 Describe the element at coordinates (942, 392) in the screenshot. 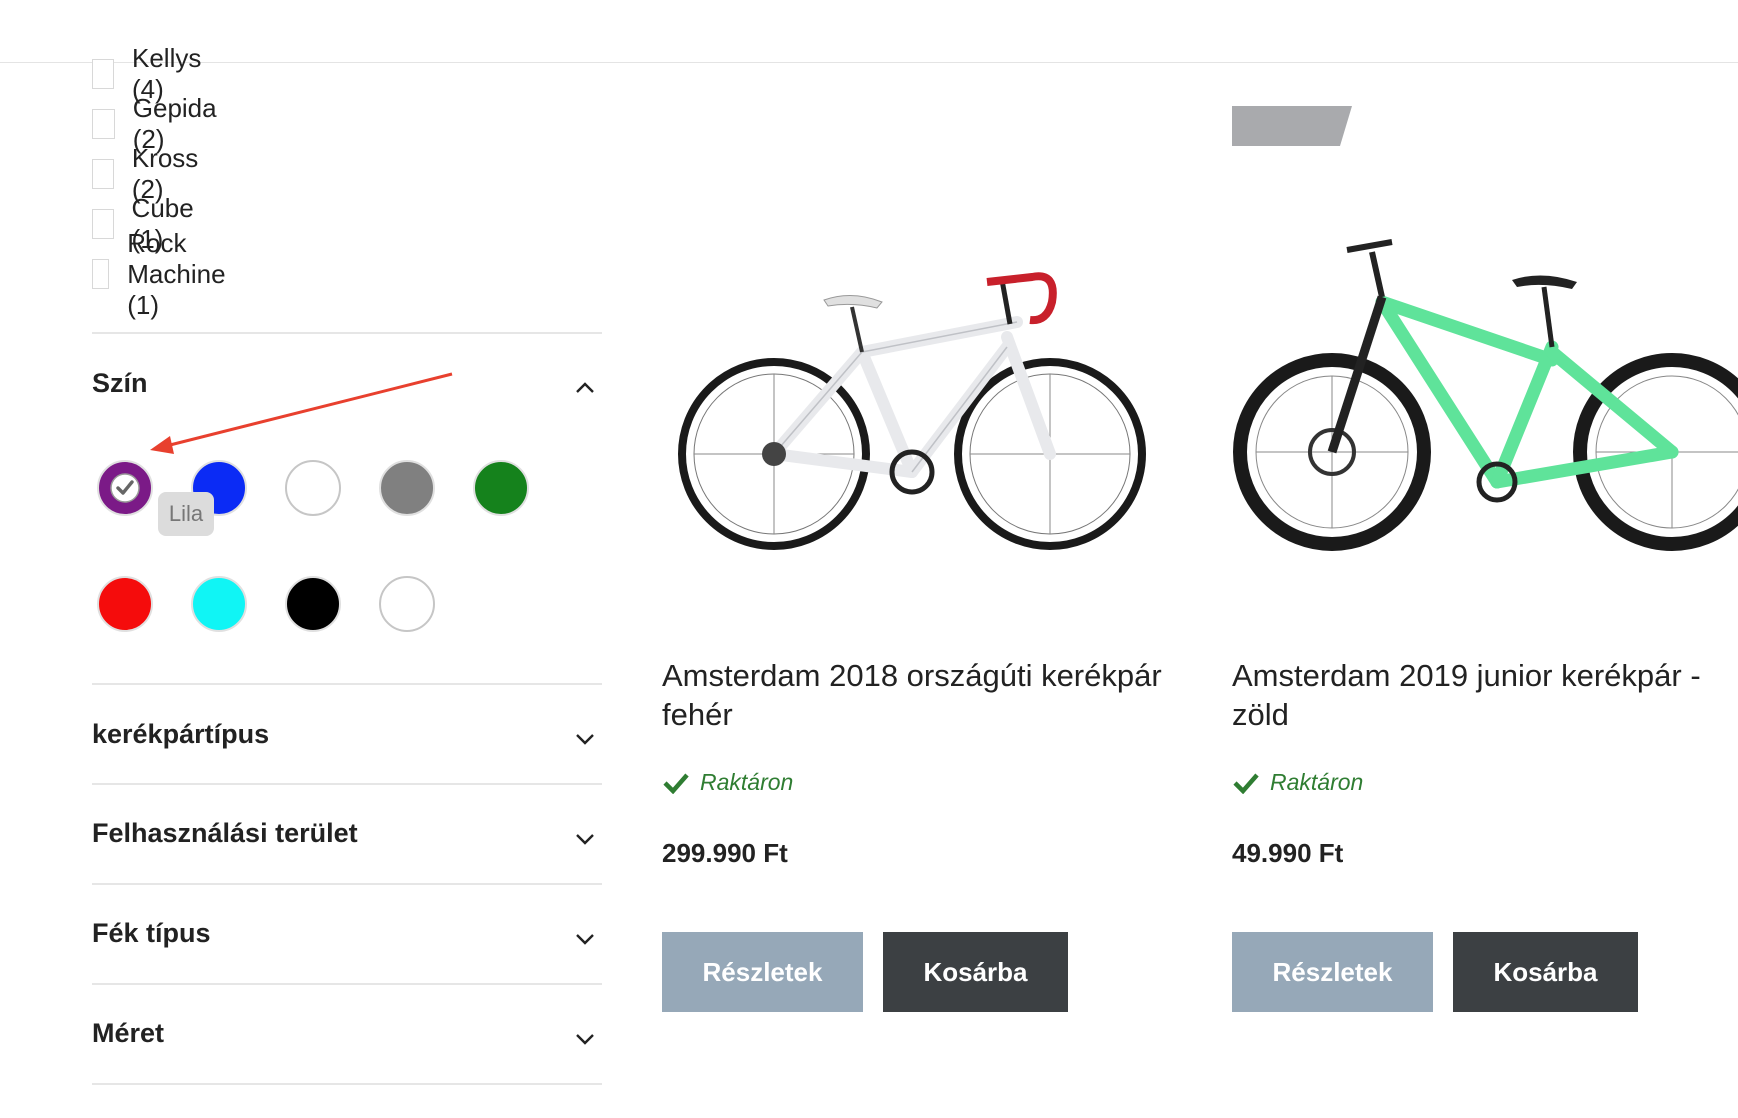

I see `product-image-road-bike` at that location.